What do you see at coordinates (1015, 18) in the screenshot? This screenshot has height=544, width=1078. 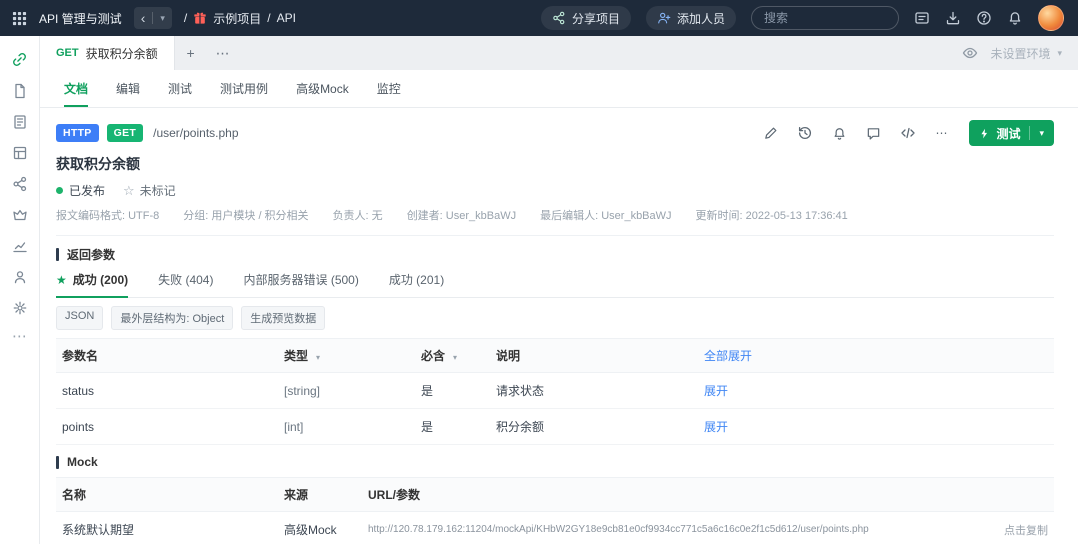 I see `bell-icon` at bounding box center [1015, 18].